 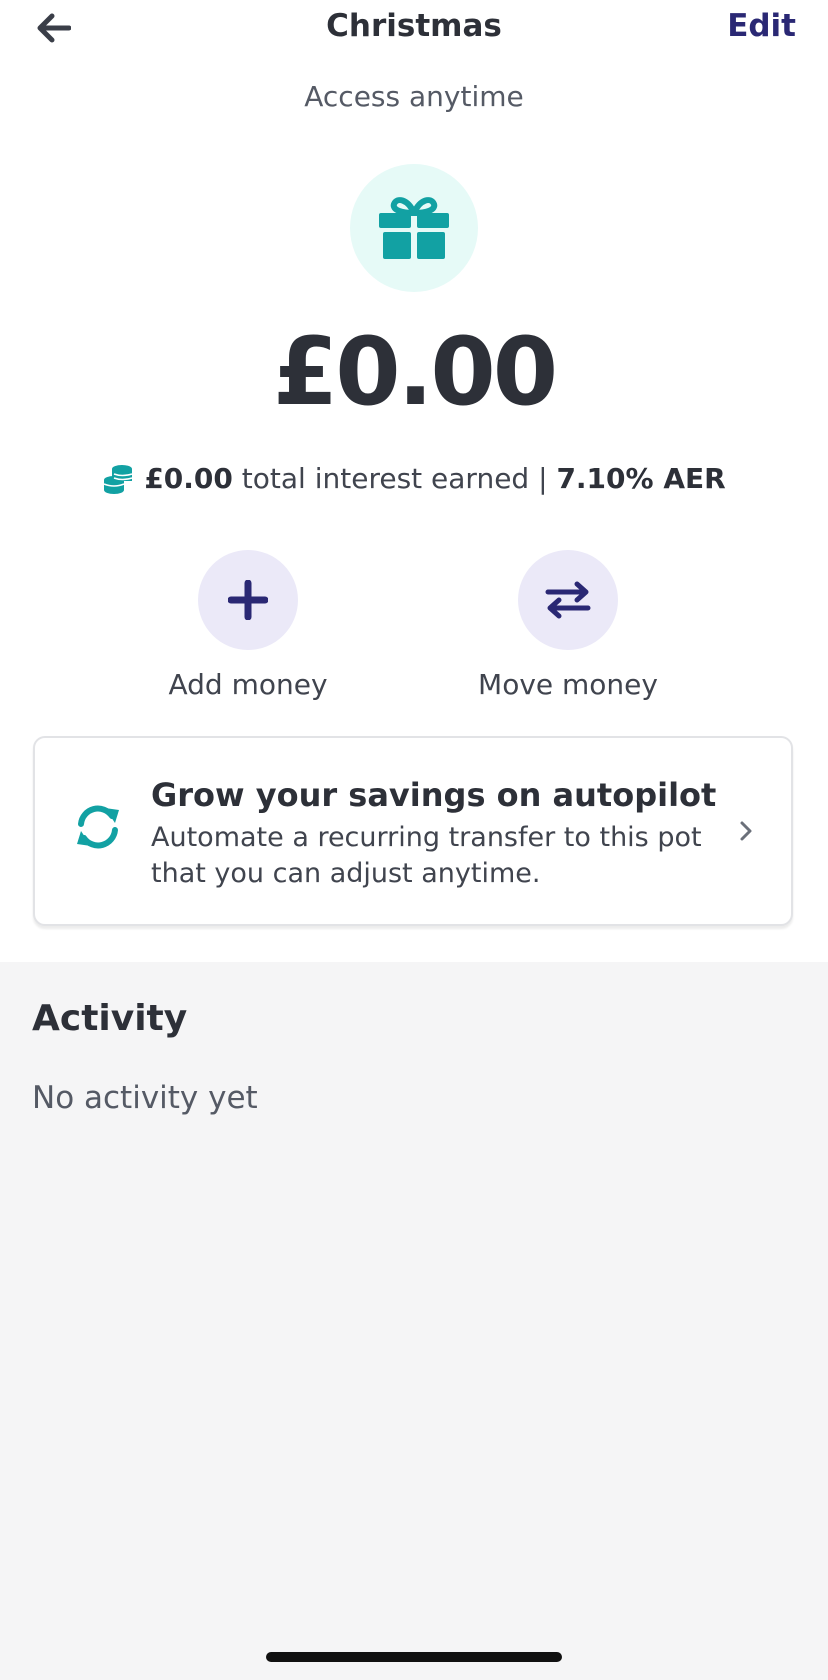 What do you see at coordinates (568, 684) in the screenshot?
I see `move-money-label: Move money` at bounding box center [568, 684].